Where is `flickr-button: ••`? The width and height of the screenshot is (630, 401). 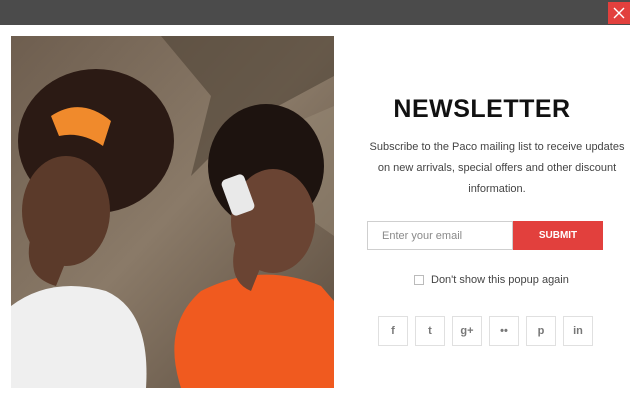
flickr-button: •• is located at coordinates (504, 331).